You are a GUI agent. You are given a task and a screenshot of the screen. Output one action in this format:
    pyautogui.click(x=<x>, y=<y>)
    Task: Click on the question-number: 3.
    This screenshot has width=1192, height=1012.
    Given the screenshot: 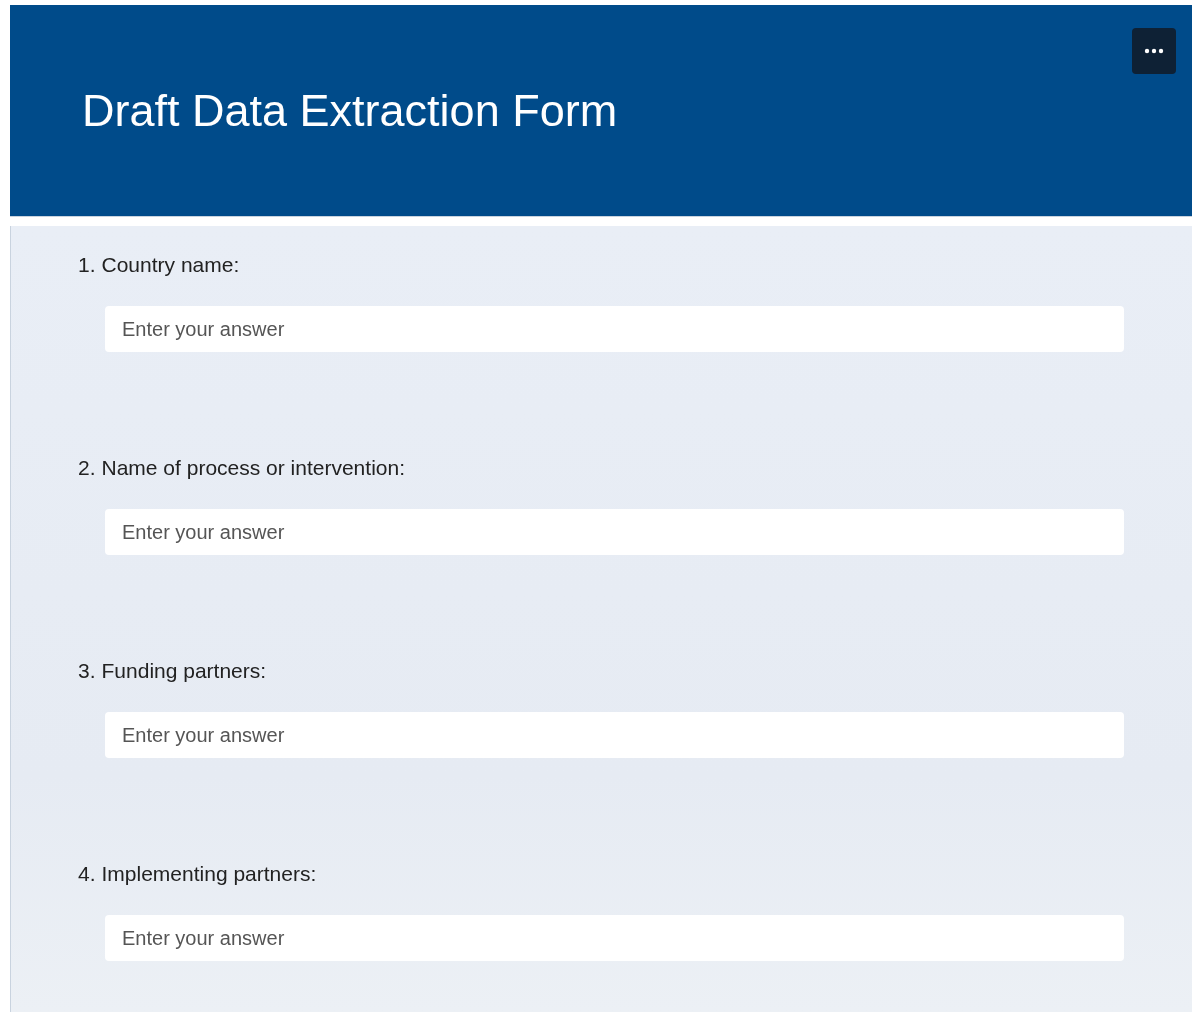 What is the action you would take?
    pyautogui.click(x=87, y=671)
    